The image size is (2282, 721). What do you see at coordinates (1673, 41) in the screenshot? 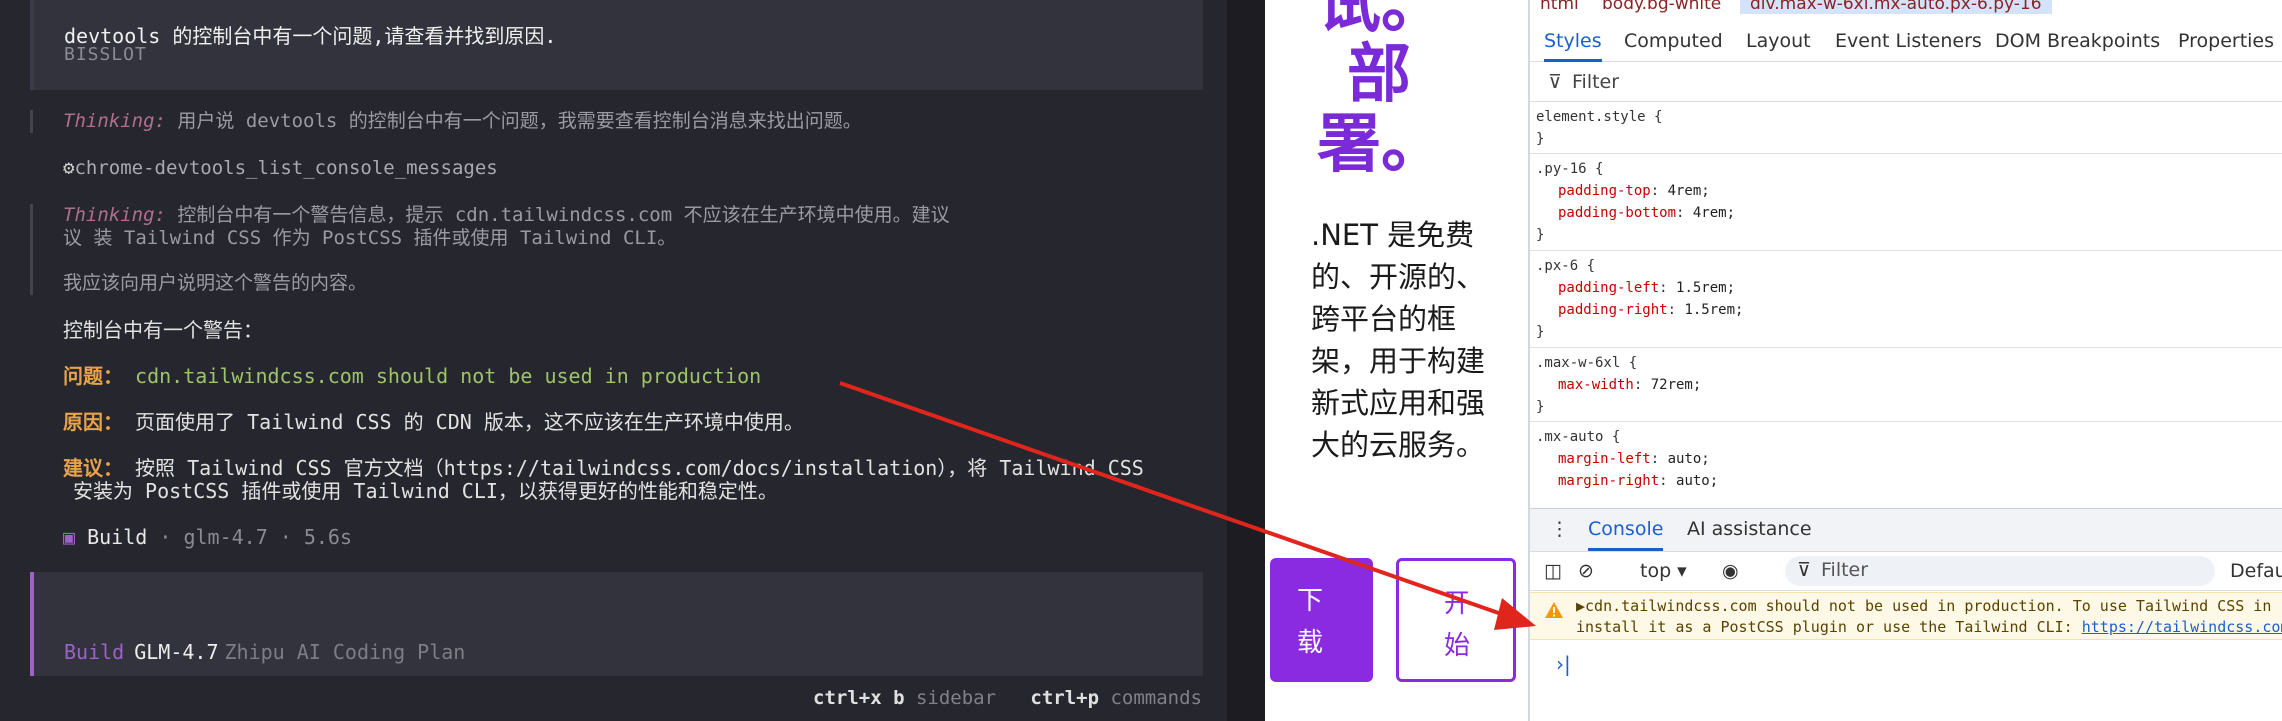
I see `tab-computed: Computed` at bounding box center [1673, 41].